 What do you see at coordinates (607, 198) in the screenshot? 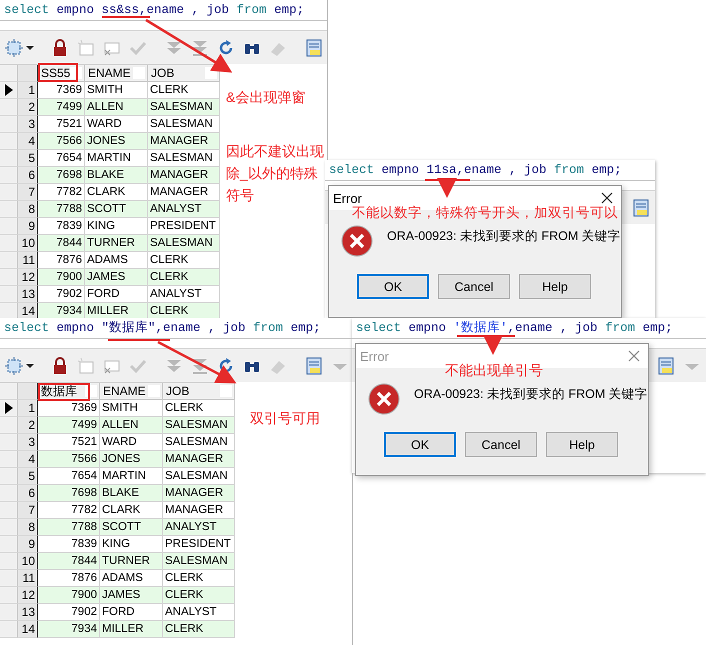
I see `close-icon` at bounding box center [607, 198].